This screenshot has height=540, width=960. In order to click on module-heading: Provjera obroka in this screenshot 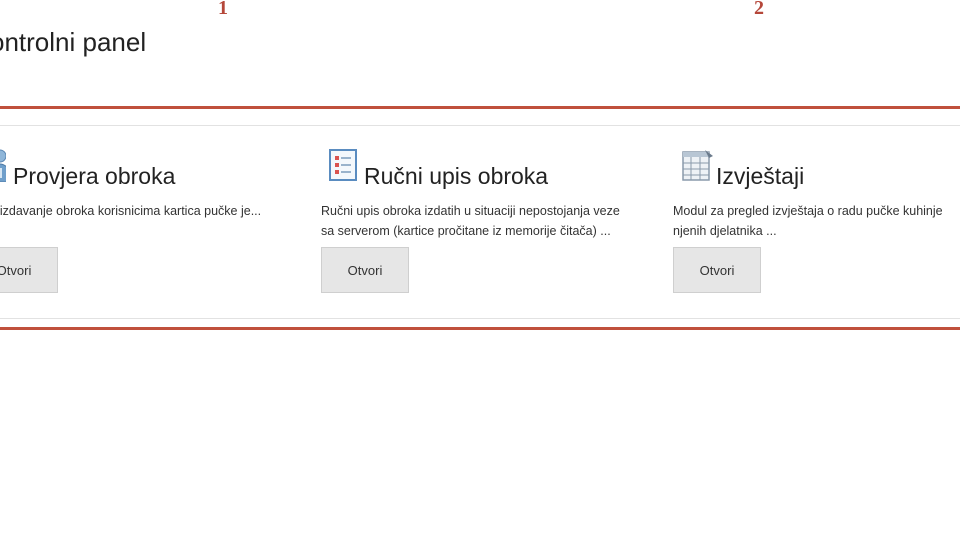, I will do `click(135, 164)`.